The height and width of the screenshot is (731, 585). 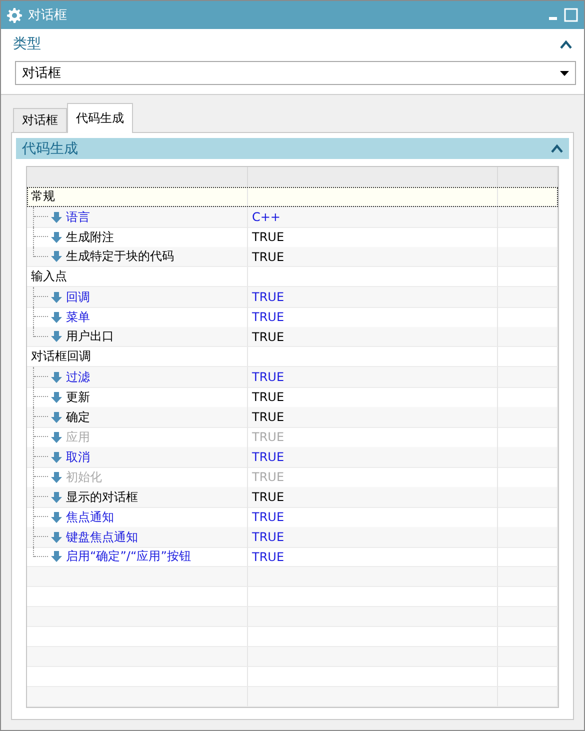 What do you see at coordinates (90, 517) in the screenshot?
I see `property-label: 焦点通知` at bounding box center [90, 517].